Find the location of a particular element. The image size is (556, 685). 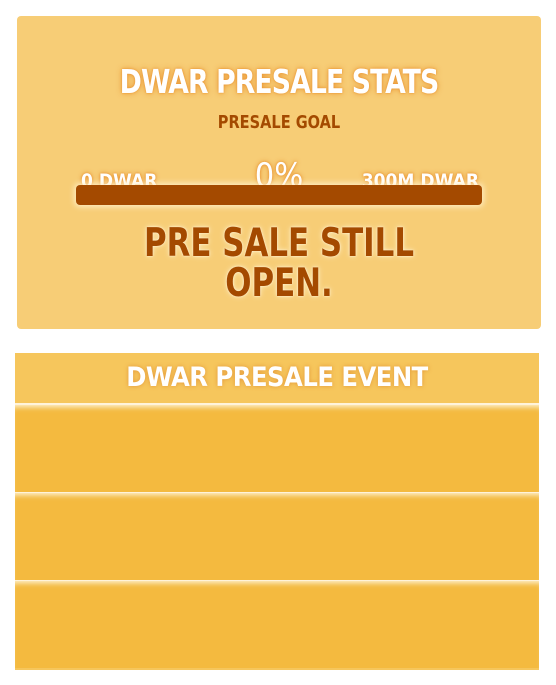

status-line-2: OPEN. is located at coordinates (279, 283).